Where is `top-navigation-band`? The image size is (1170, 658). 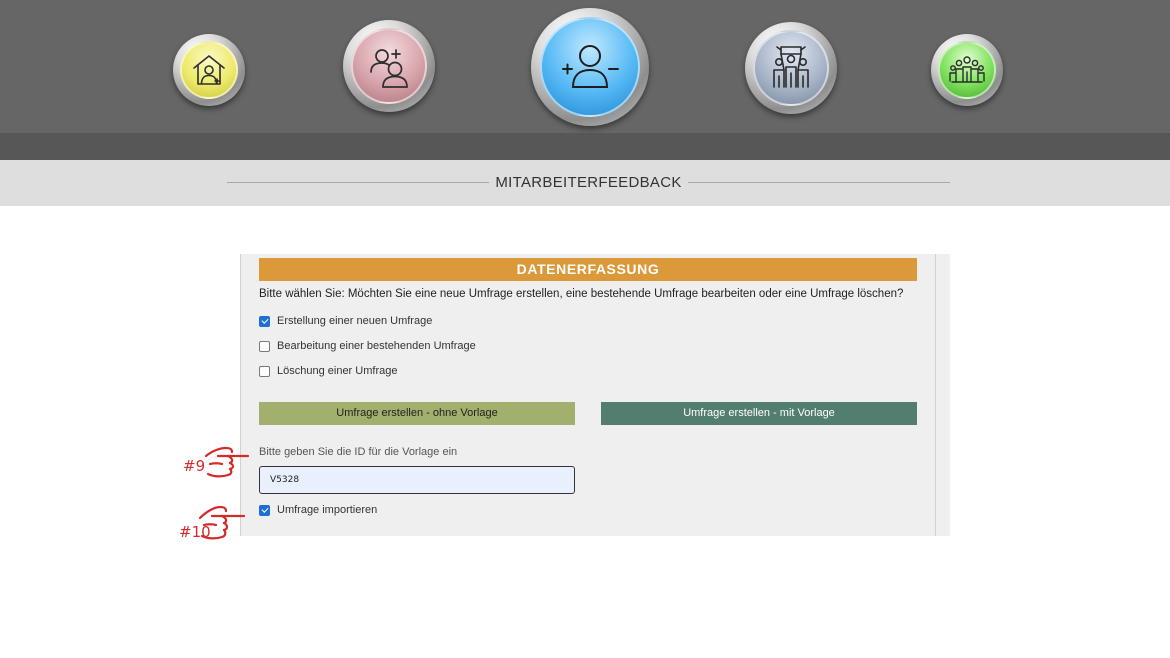
top-navigation-band is located at coordinates (585, 146).